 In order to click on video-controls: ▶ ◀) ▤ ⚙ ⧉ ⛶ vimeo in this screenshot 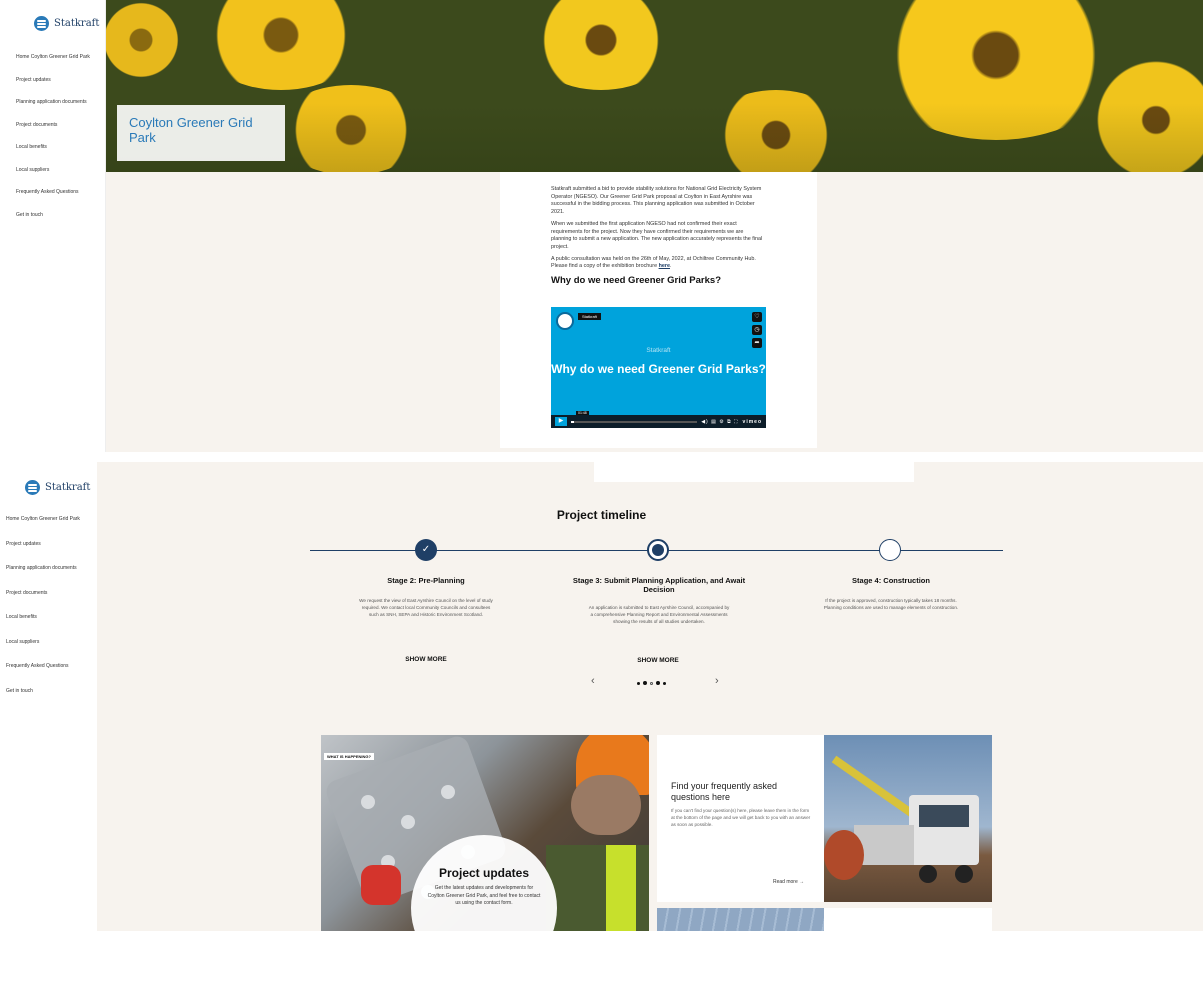, I will do `click(658, 421)`.